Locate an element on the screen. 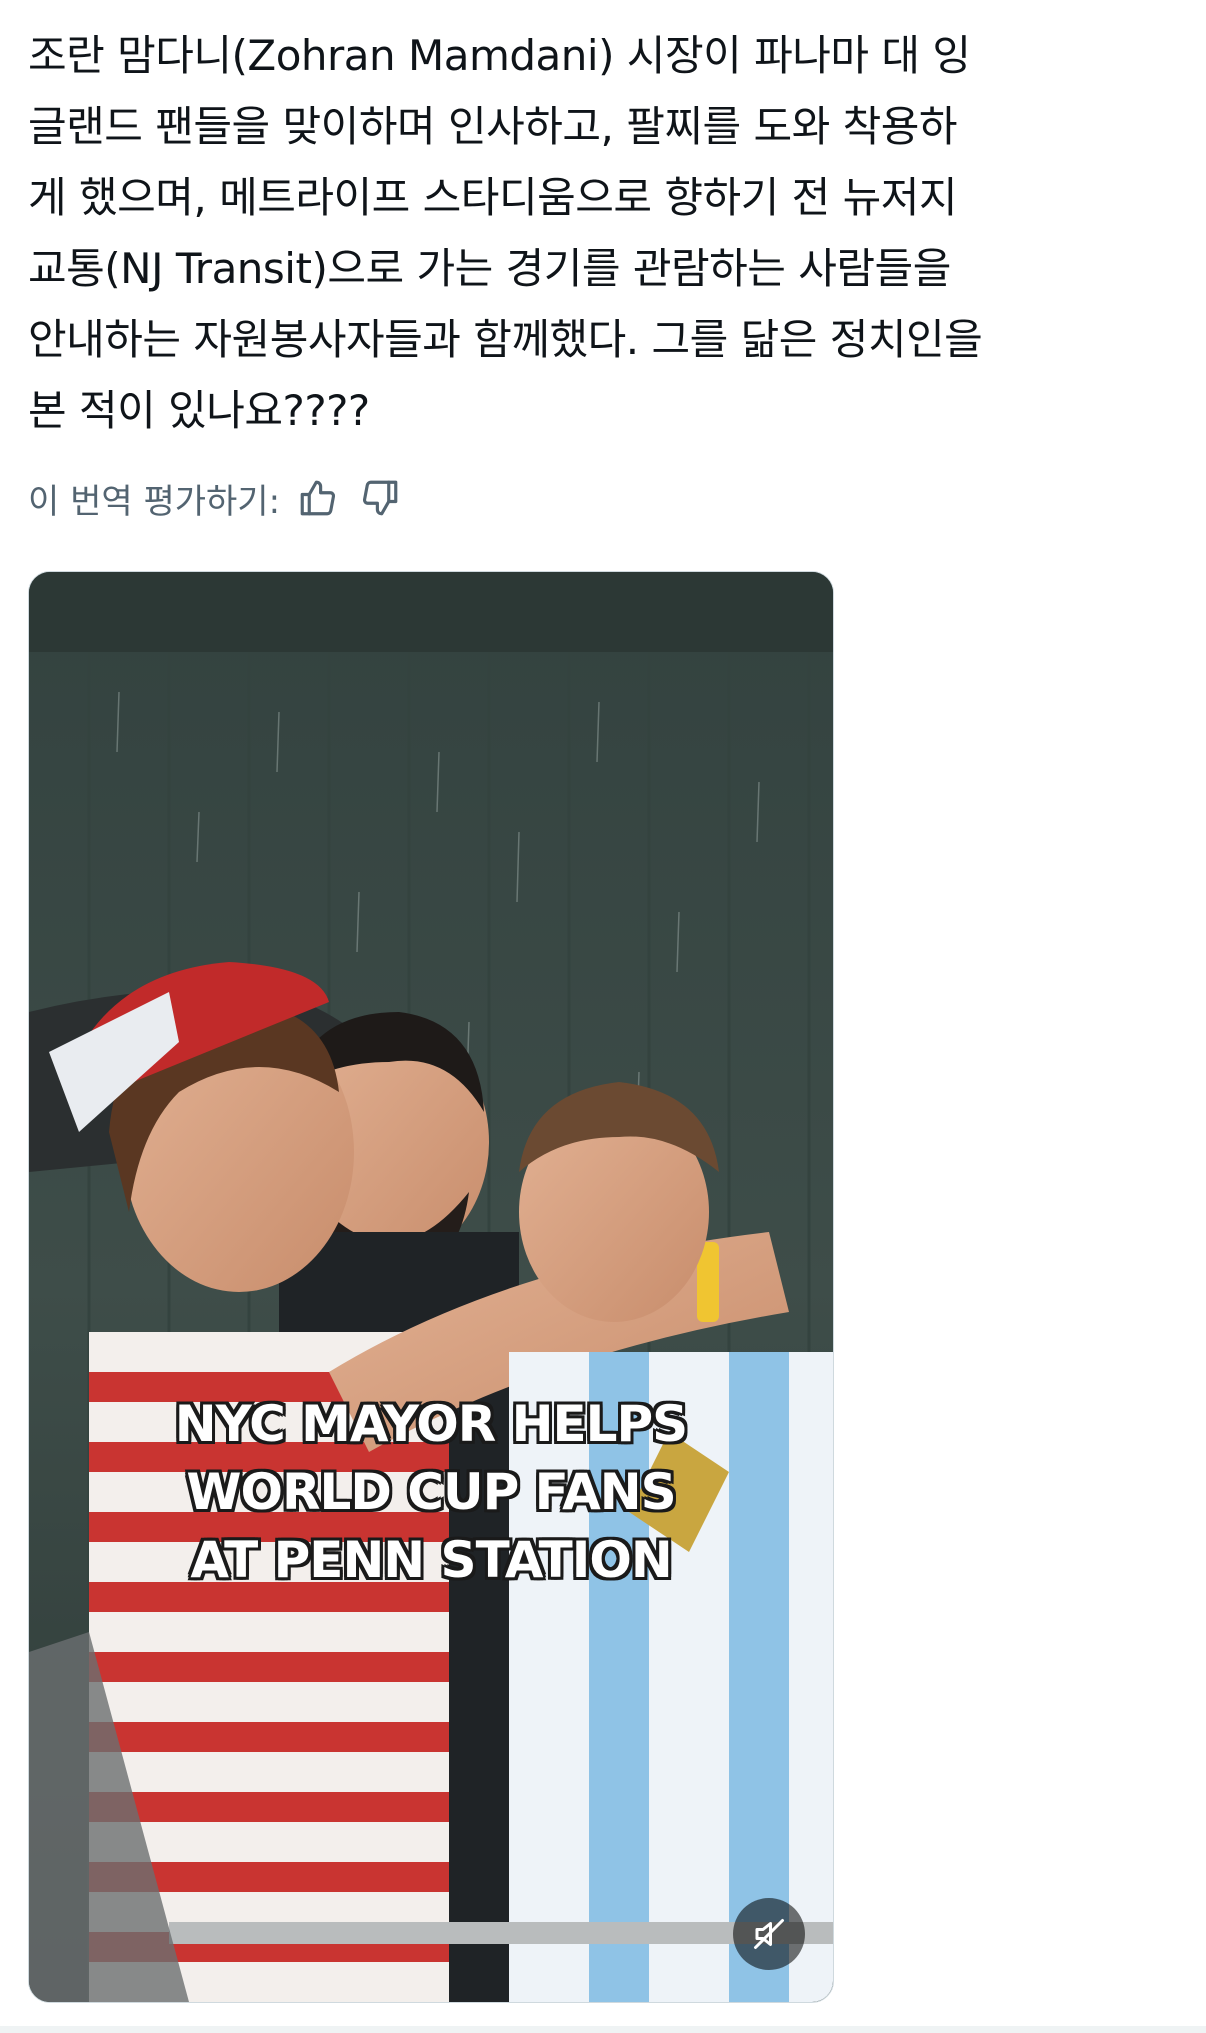 This screenshot has height=2033, width=1206. speaker-muted-icon is located at coordinates (769, 1934).